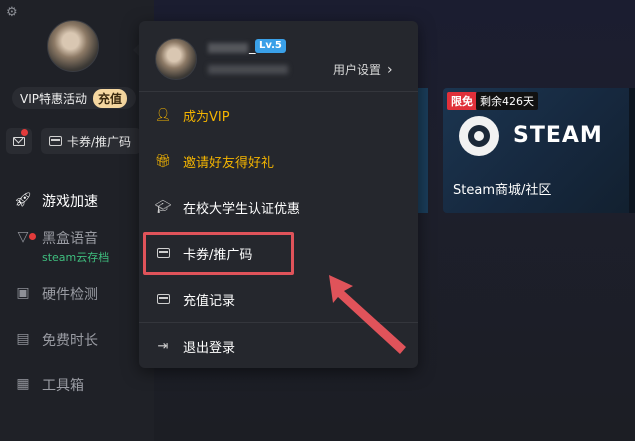 The width and height of the screenshot is (635, 441). Describe the element at coordinates (367, 314) in the screenshot. I see `annotation-arrow` at that location.